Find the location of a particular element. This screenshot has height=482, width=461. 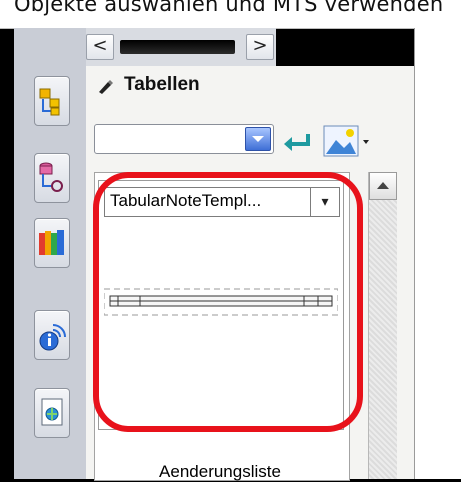

assembly-navigator-icon is located at coordinates (49, 102).